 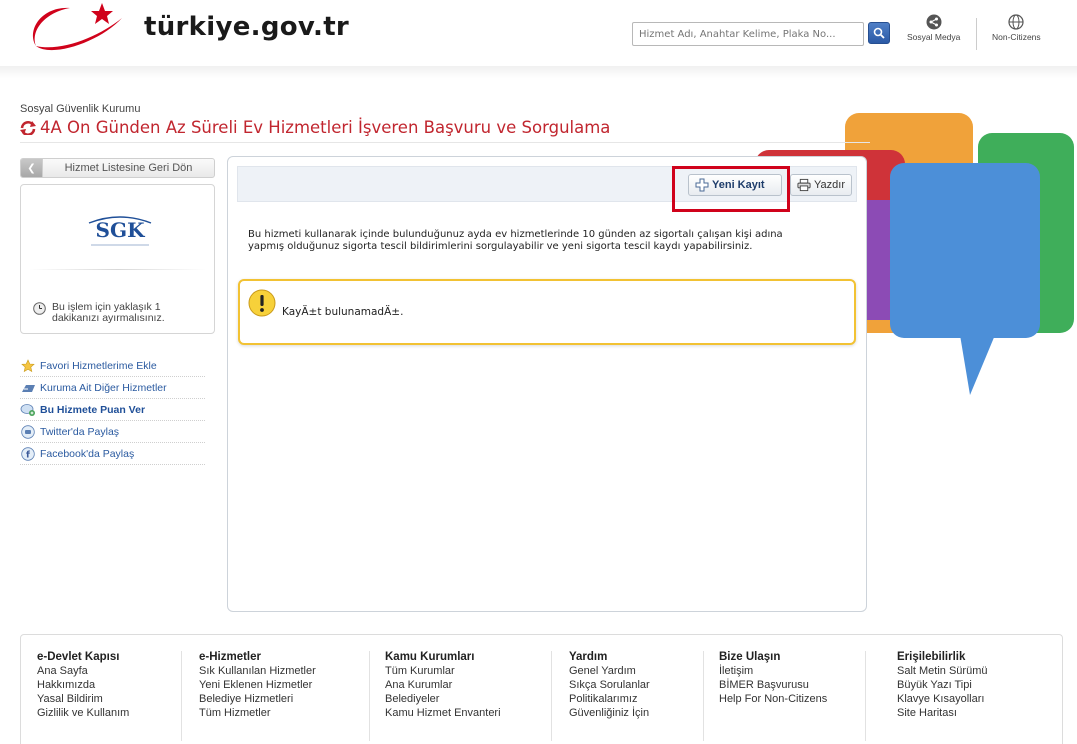 I want to click on title-underline, so click(x=445, y=142).